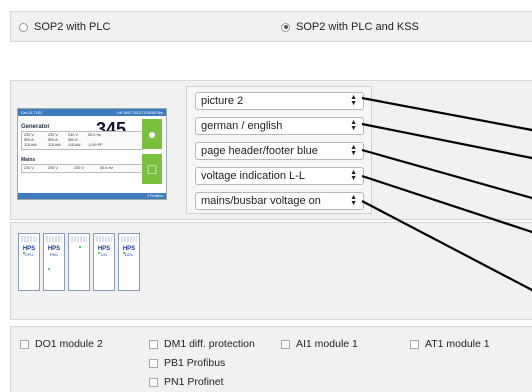  I want to click on mains-values-table: 230 V 230 V 230 V 50.0 Hz, so click(82, 168).